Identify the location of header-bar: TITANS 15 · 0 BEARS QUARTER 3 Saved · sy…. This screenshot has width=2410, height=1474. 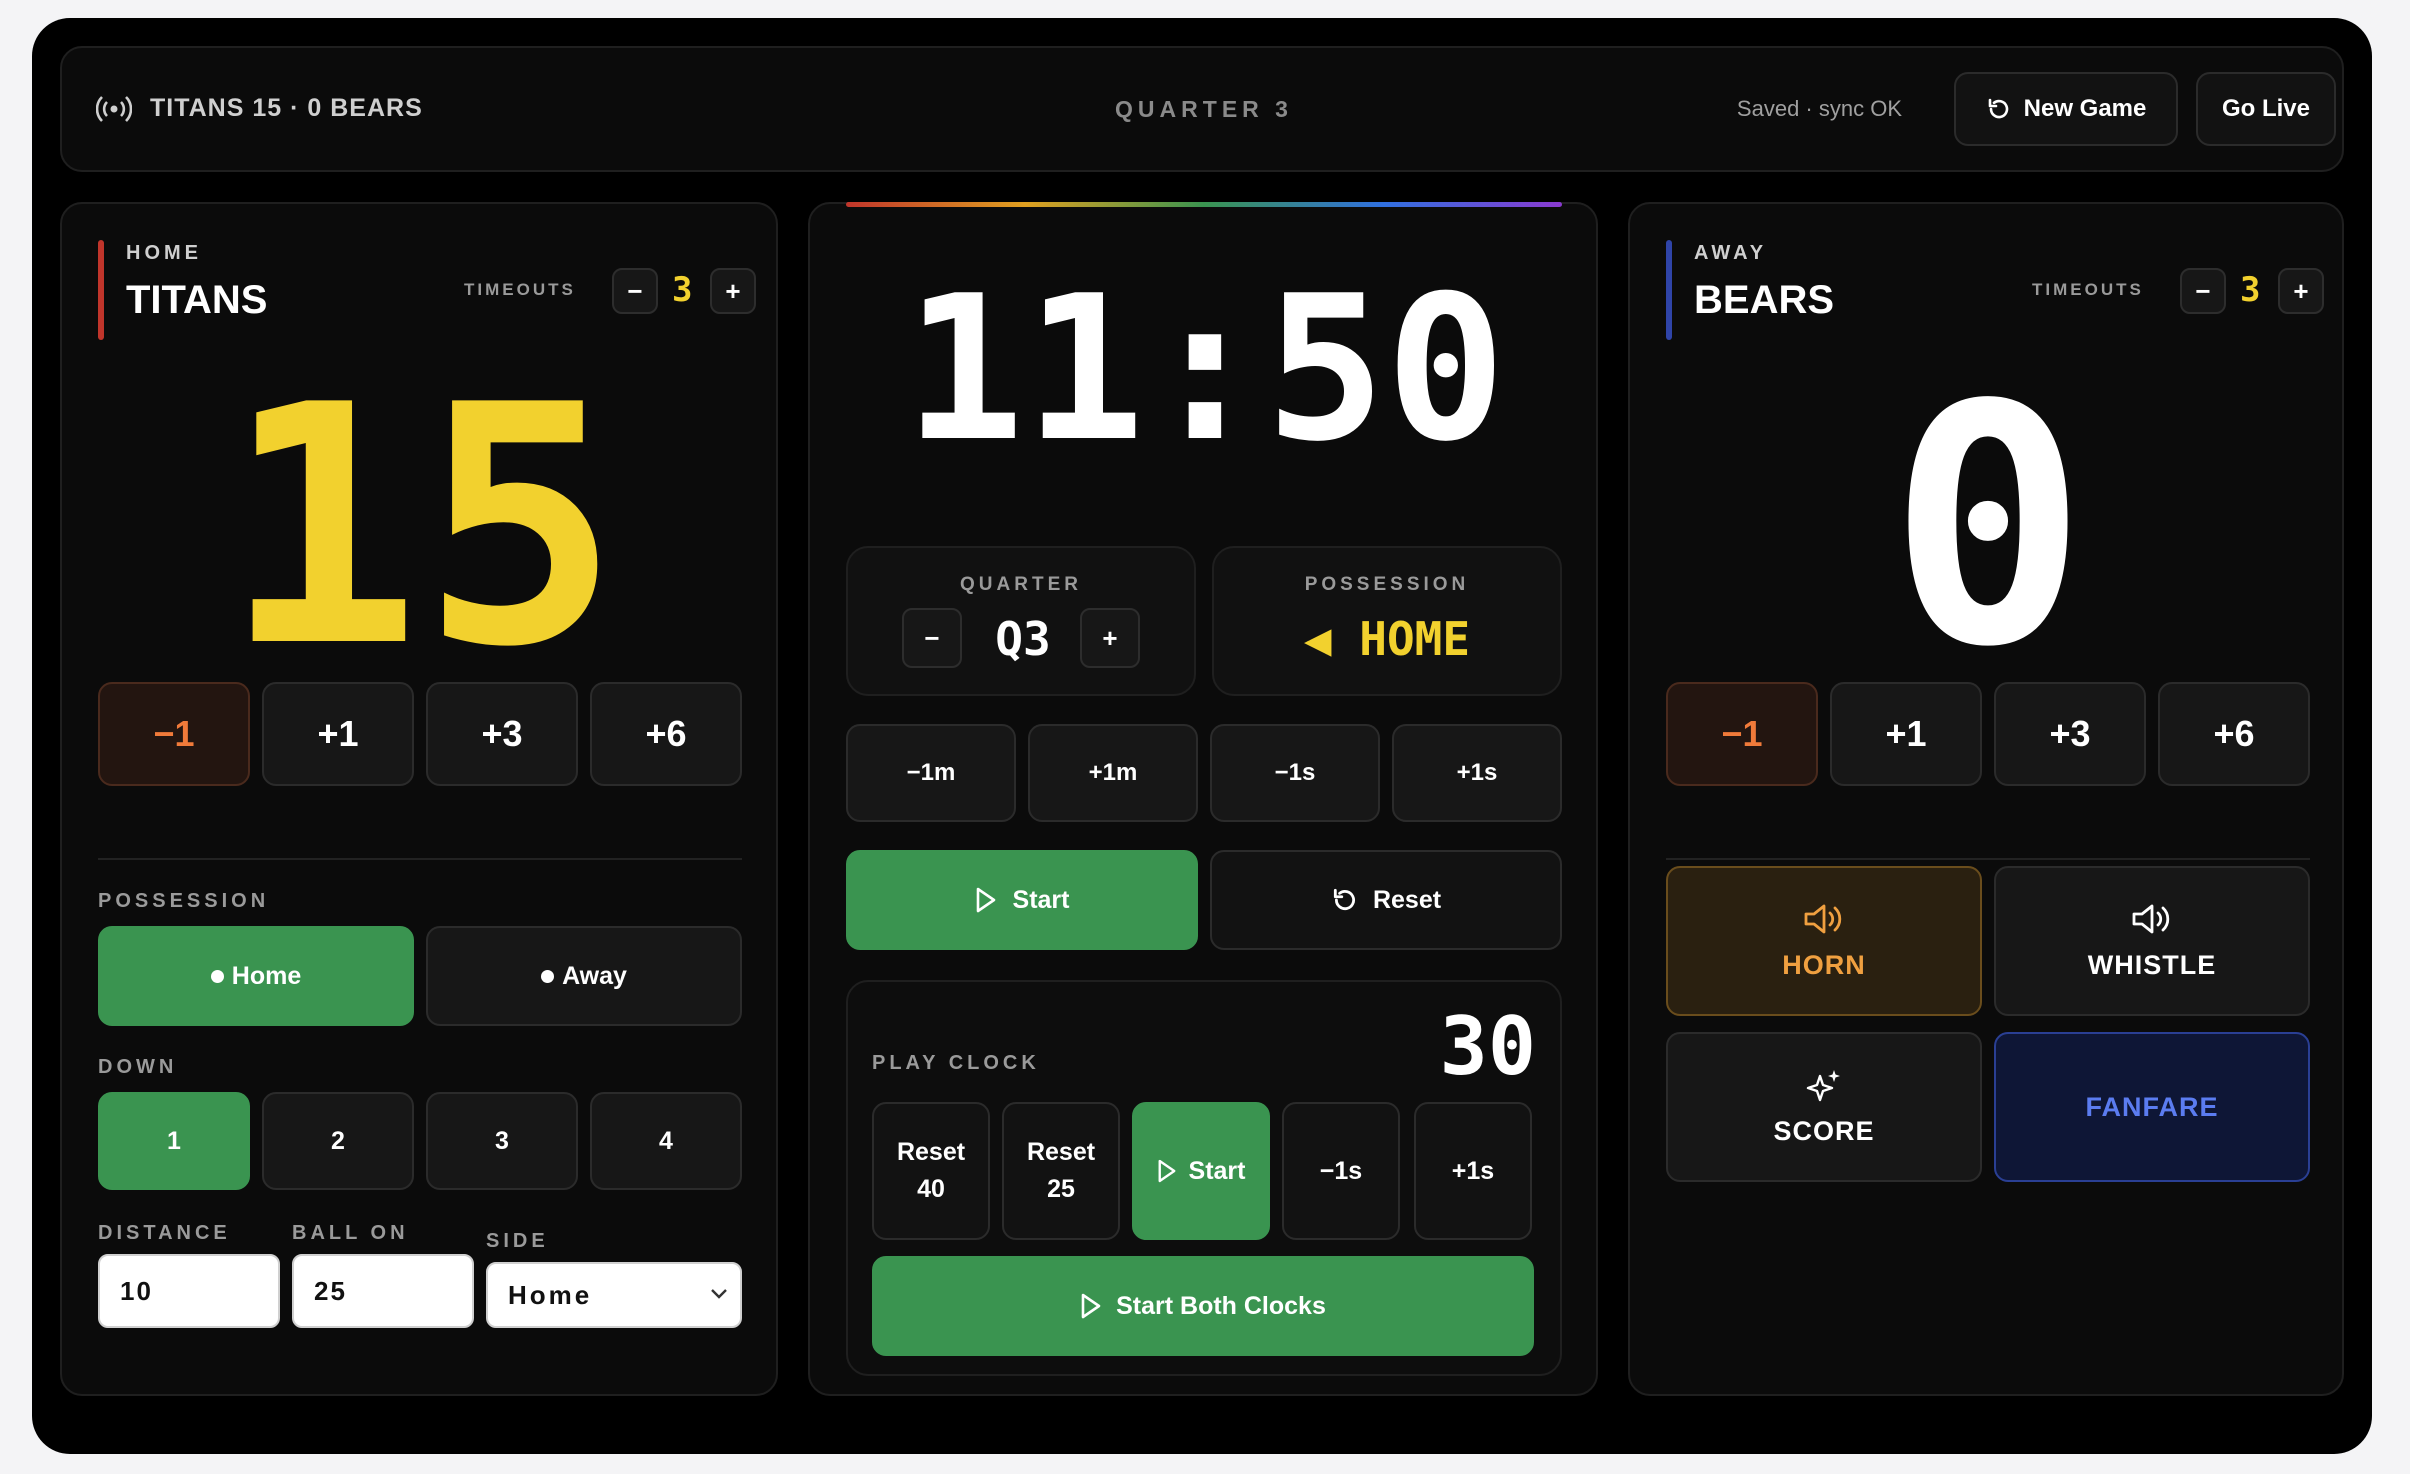
(1202, 109).